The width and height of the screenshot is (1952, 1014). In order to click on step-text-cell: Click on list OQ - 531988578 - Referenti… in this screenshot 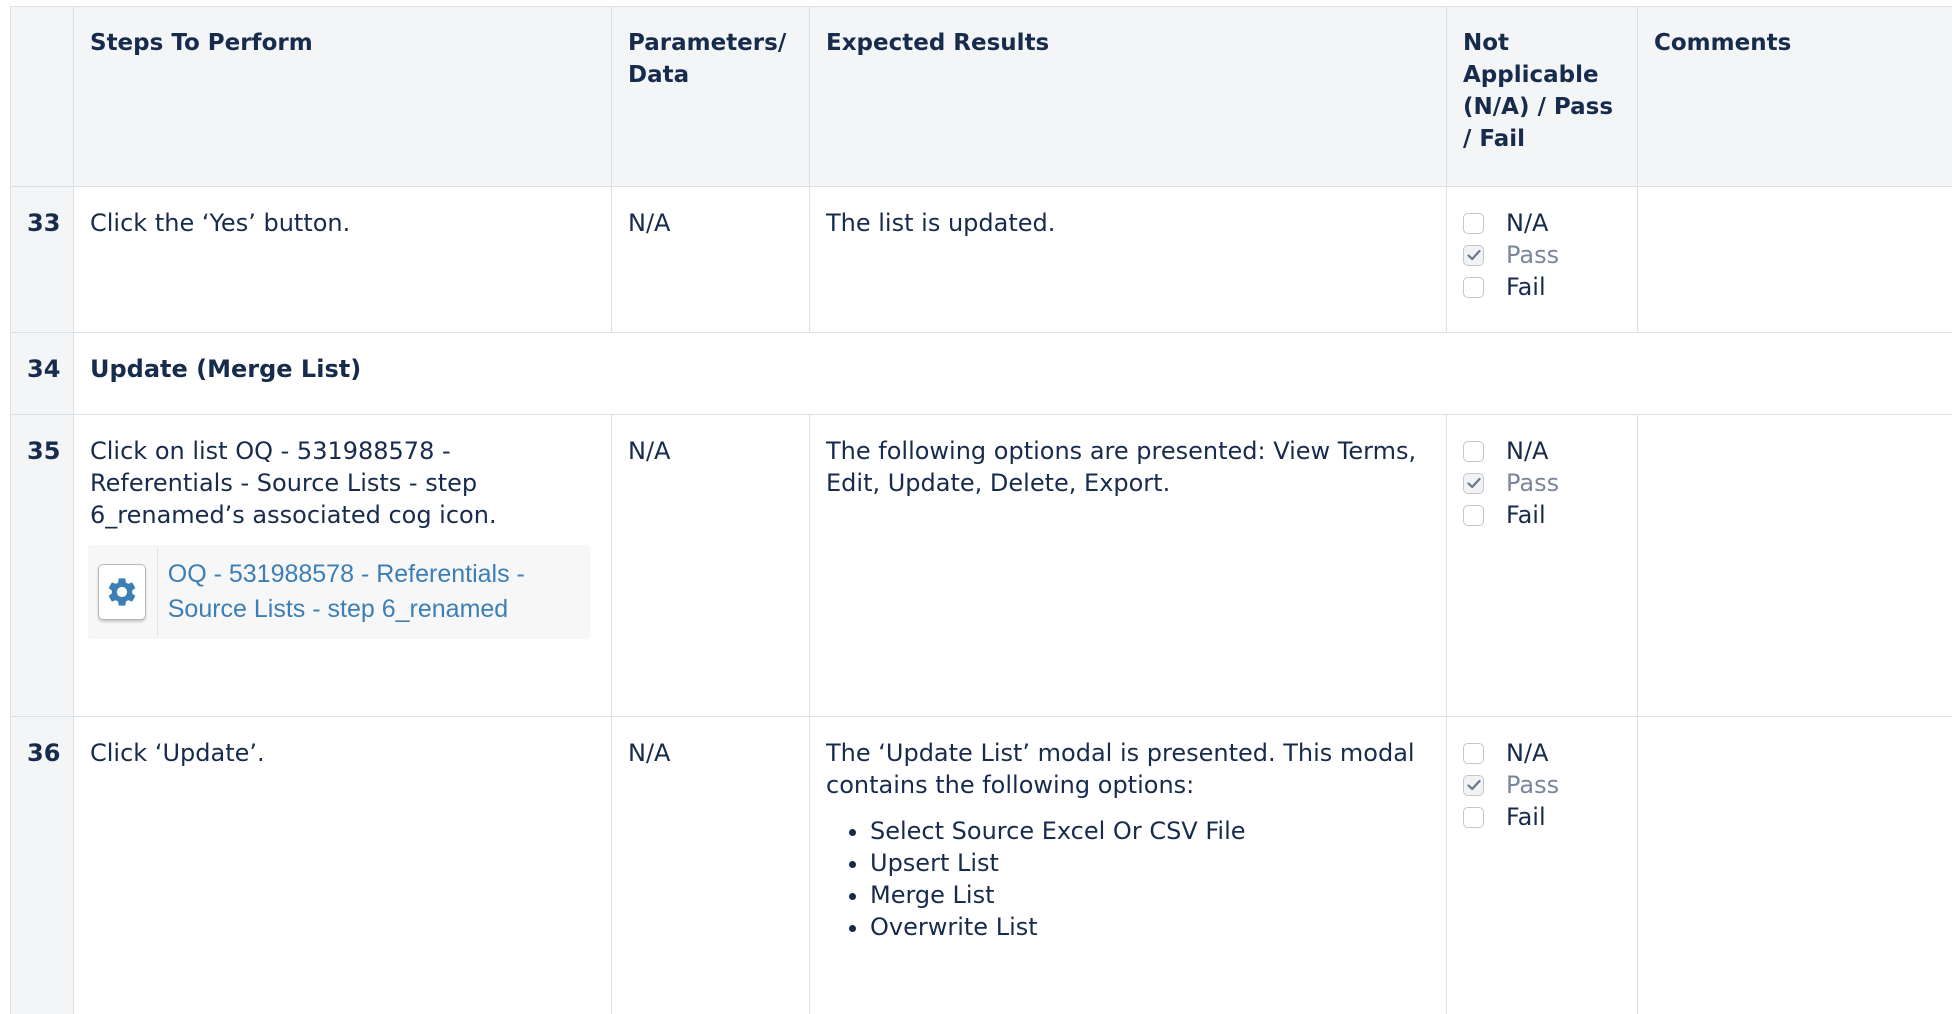, I will do `click(342, 565)`.